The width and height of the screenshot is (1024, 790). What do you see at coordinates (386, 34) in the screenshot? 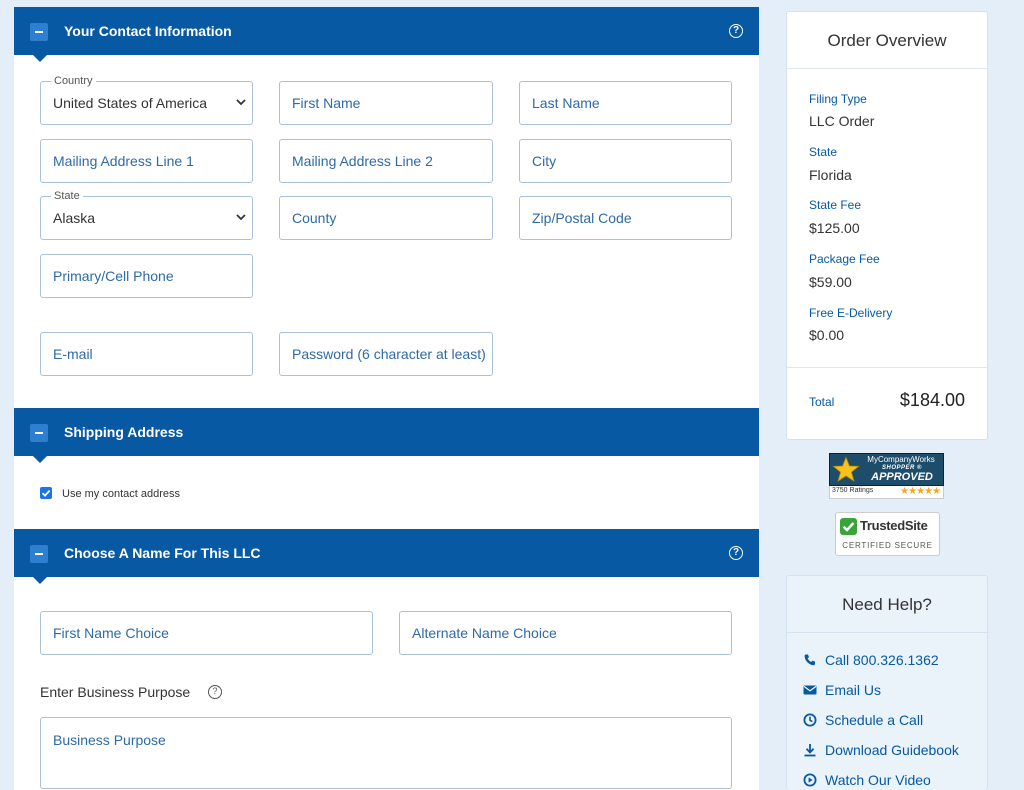
I see `contact-section-header: Your Contact Information ?` at bounding box center [386, 34].